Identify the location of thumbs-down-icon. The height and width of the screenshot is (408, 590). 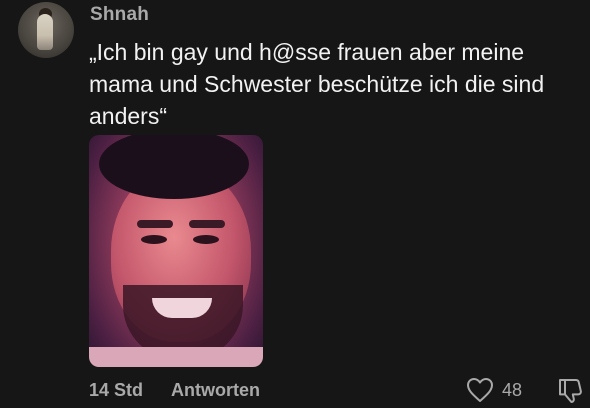
(570, 391).